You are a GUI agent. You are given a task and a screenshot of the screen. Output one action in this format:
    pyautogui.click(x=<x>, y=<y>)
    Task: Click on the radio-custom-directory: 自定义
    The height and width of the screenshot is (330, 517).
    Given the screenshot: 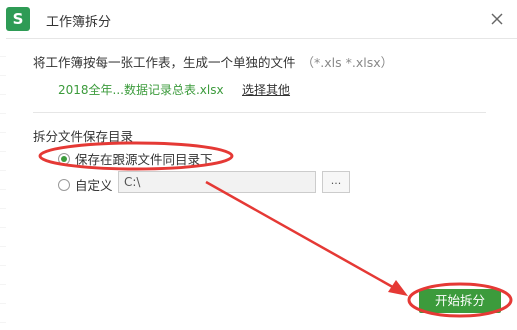 What is the action you would take?
    pyautogui.click(x=85, y=184)
    